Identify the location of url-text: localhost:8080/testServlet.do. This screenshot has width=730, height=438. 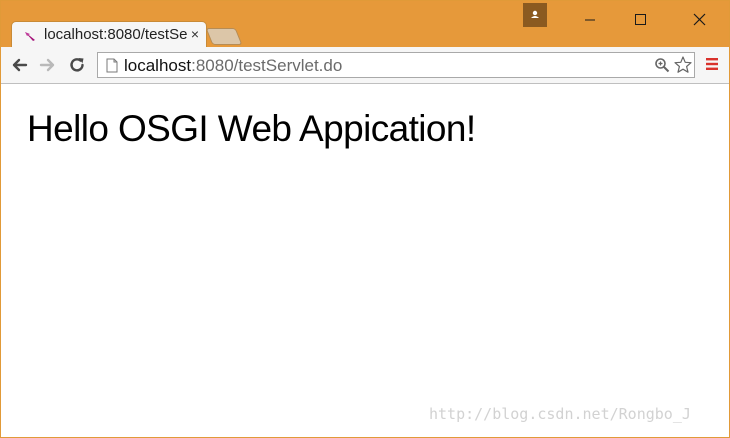
(233, 66).